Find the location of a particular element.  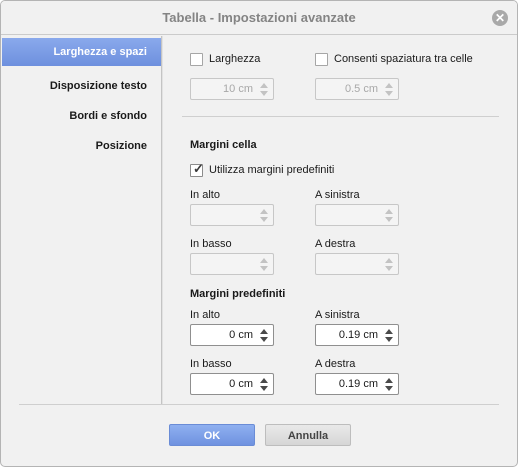

default-margin-bottom-value: 0 cm is located at coordinates (241, 384).